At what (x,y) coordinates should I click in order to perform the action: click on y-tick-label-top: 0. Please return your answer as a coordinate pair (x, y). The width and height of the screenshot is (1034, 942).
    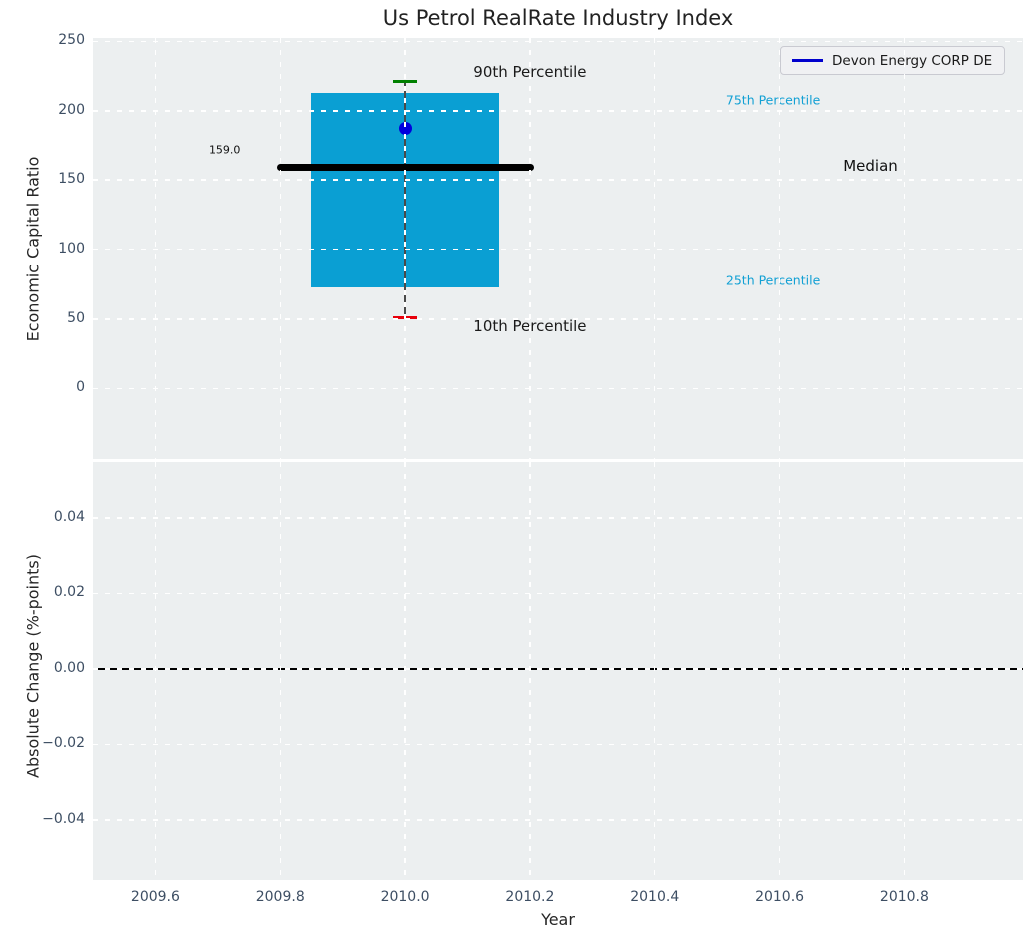
    Looking at the image, I should click on (80, 387).